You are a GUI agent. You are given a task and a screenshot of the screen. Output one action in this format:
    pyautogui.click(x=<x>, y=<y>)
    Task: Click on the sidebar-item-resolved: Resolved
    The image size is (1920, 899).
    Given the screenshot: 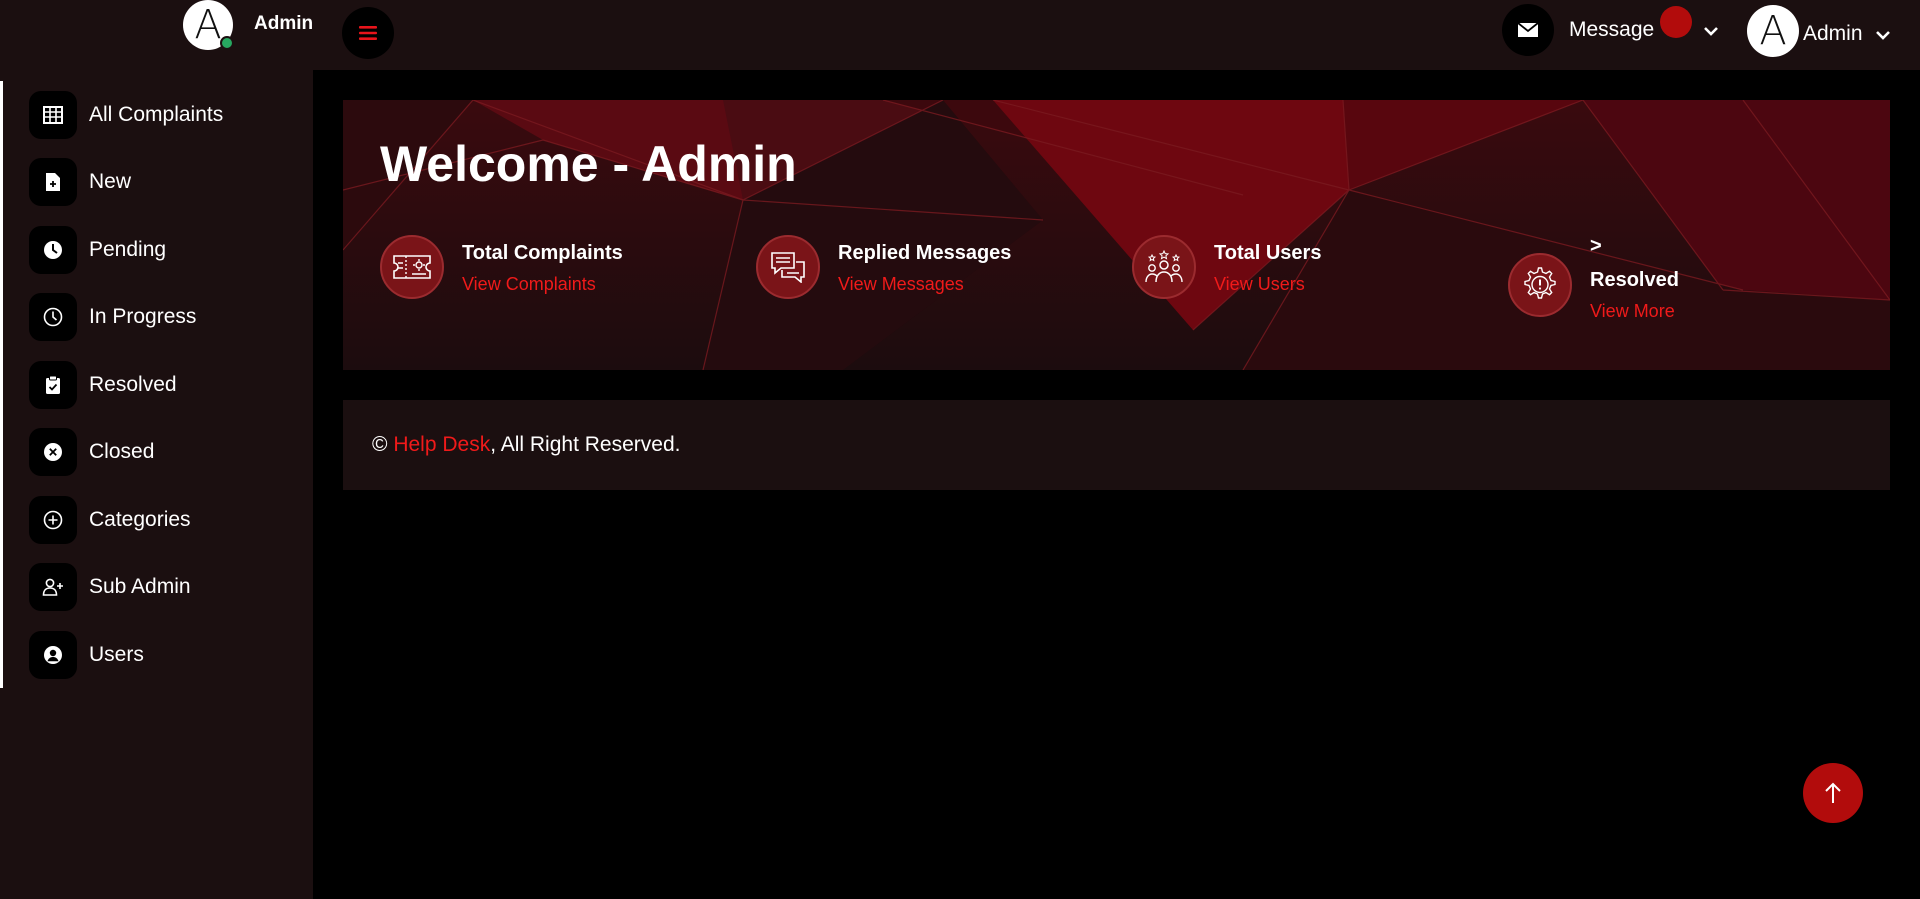 What is the action you would take?
    pyautogui.click(x=103, y=385)
    